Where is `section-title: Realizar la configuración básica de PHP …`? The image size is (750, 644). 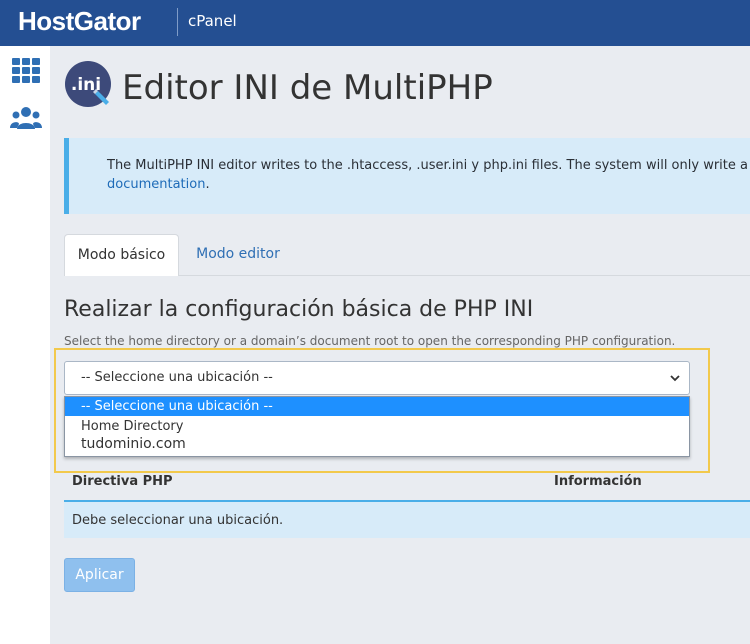 section-title: Realizar la configuración básica de PHP … is located at coordinates (299, 309).